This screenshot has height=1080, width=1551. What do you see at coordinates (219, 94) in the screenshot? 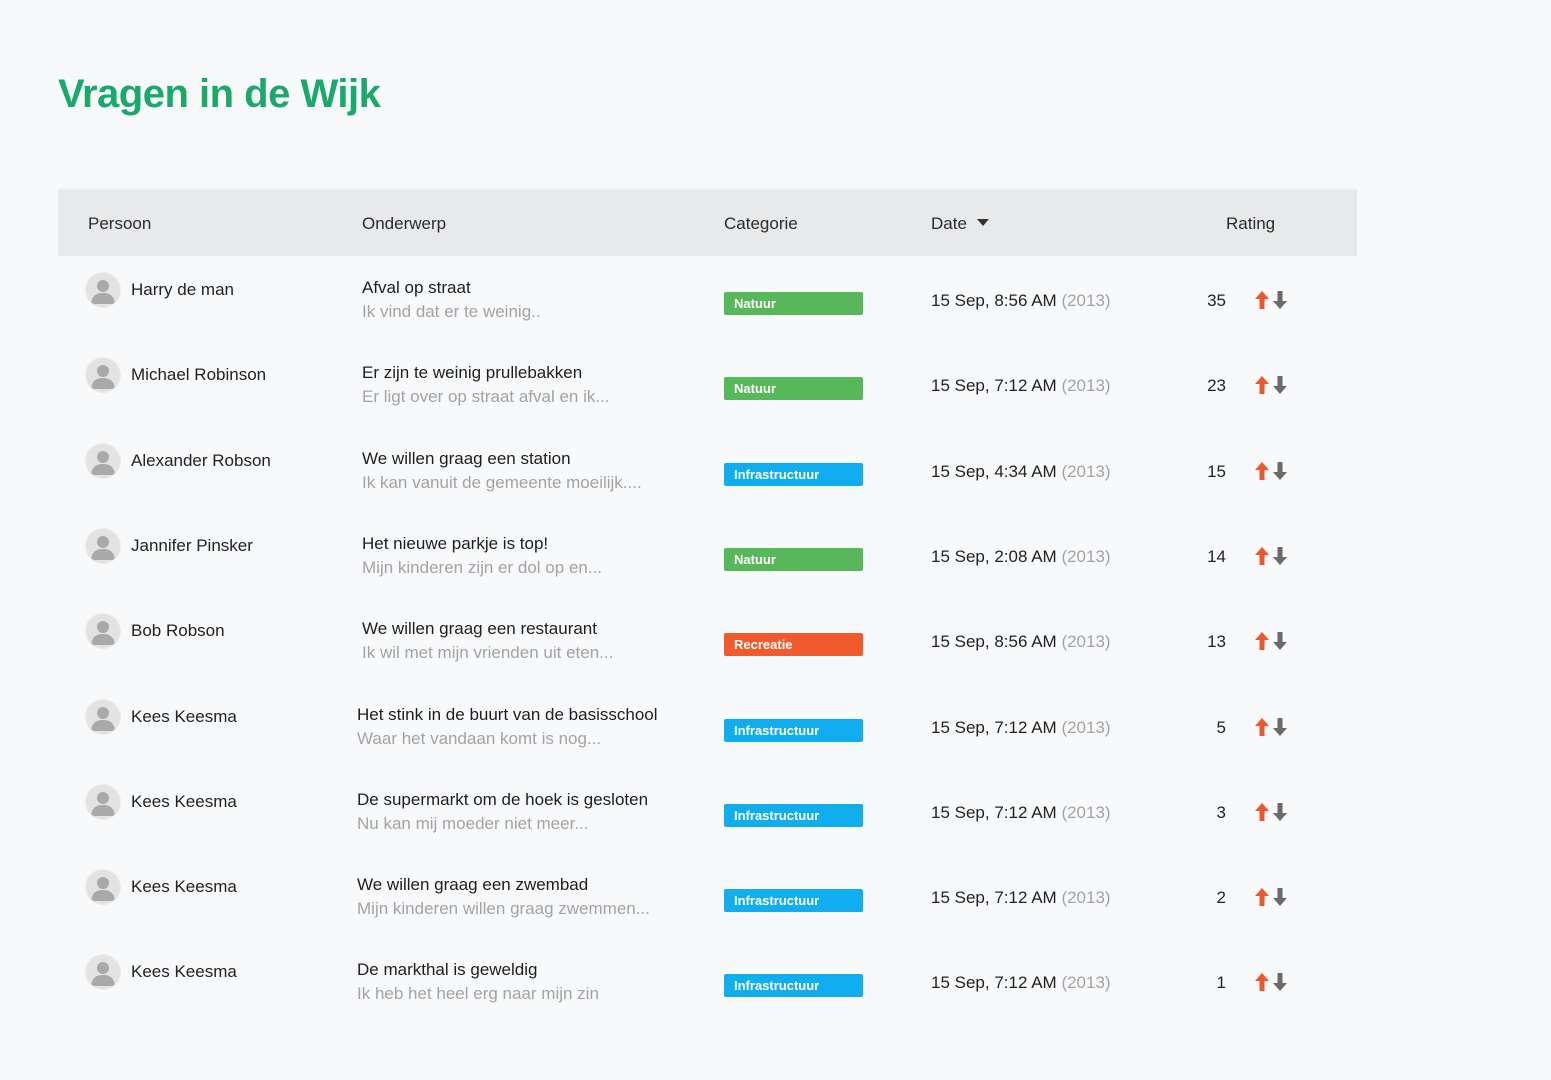
I see `page-title: Vragen in de Wijk` at bounding box center [219, 94].